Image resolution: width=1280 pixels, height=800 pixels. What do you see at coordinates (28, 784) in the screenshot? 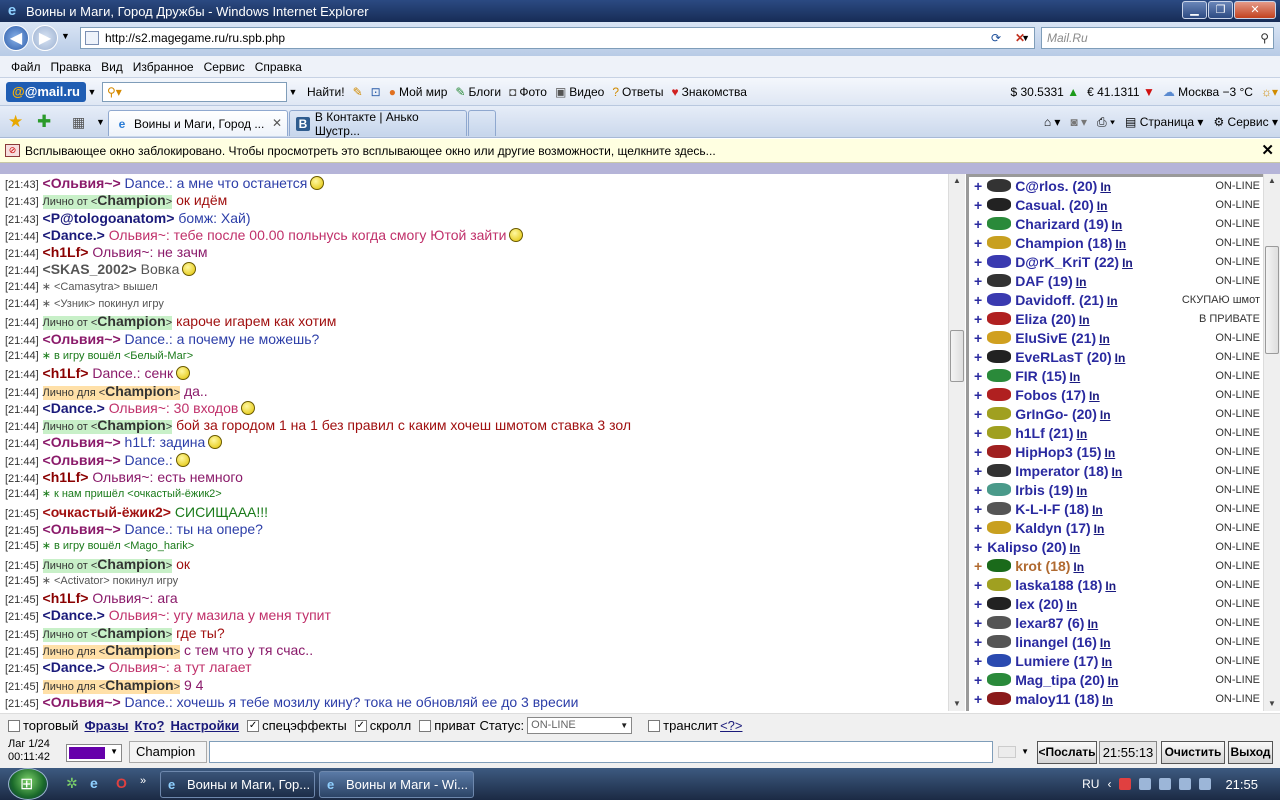
I see `start-button: ⊞` at bounding box center [28, 784].